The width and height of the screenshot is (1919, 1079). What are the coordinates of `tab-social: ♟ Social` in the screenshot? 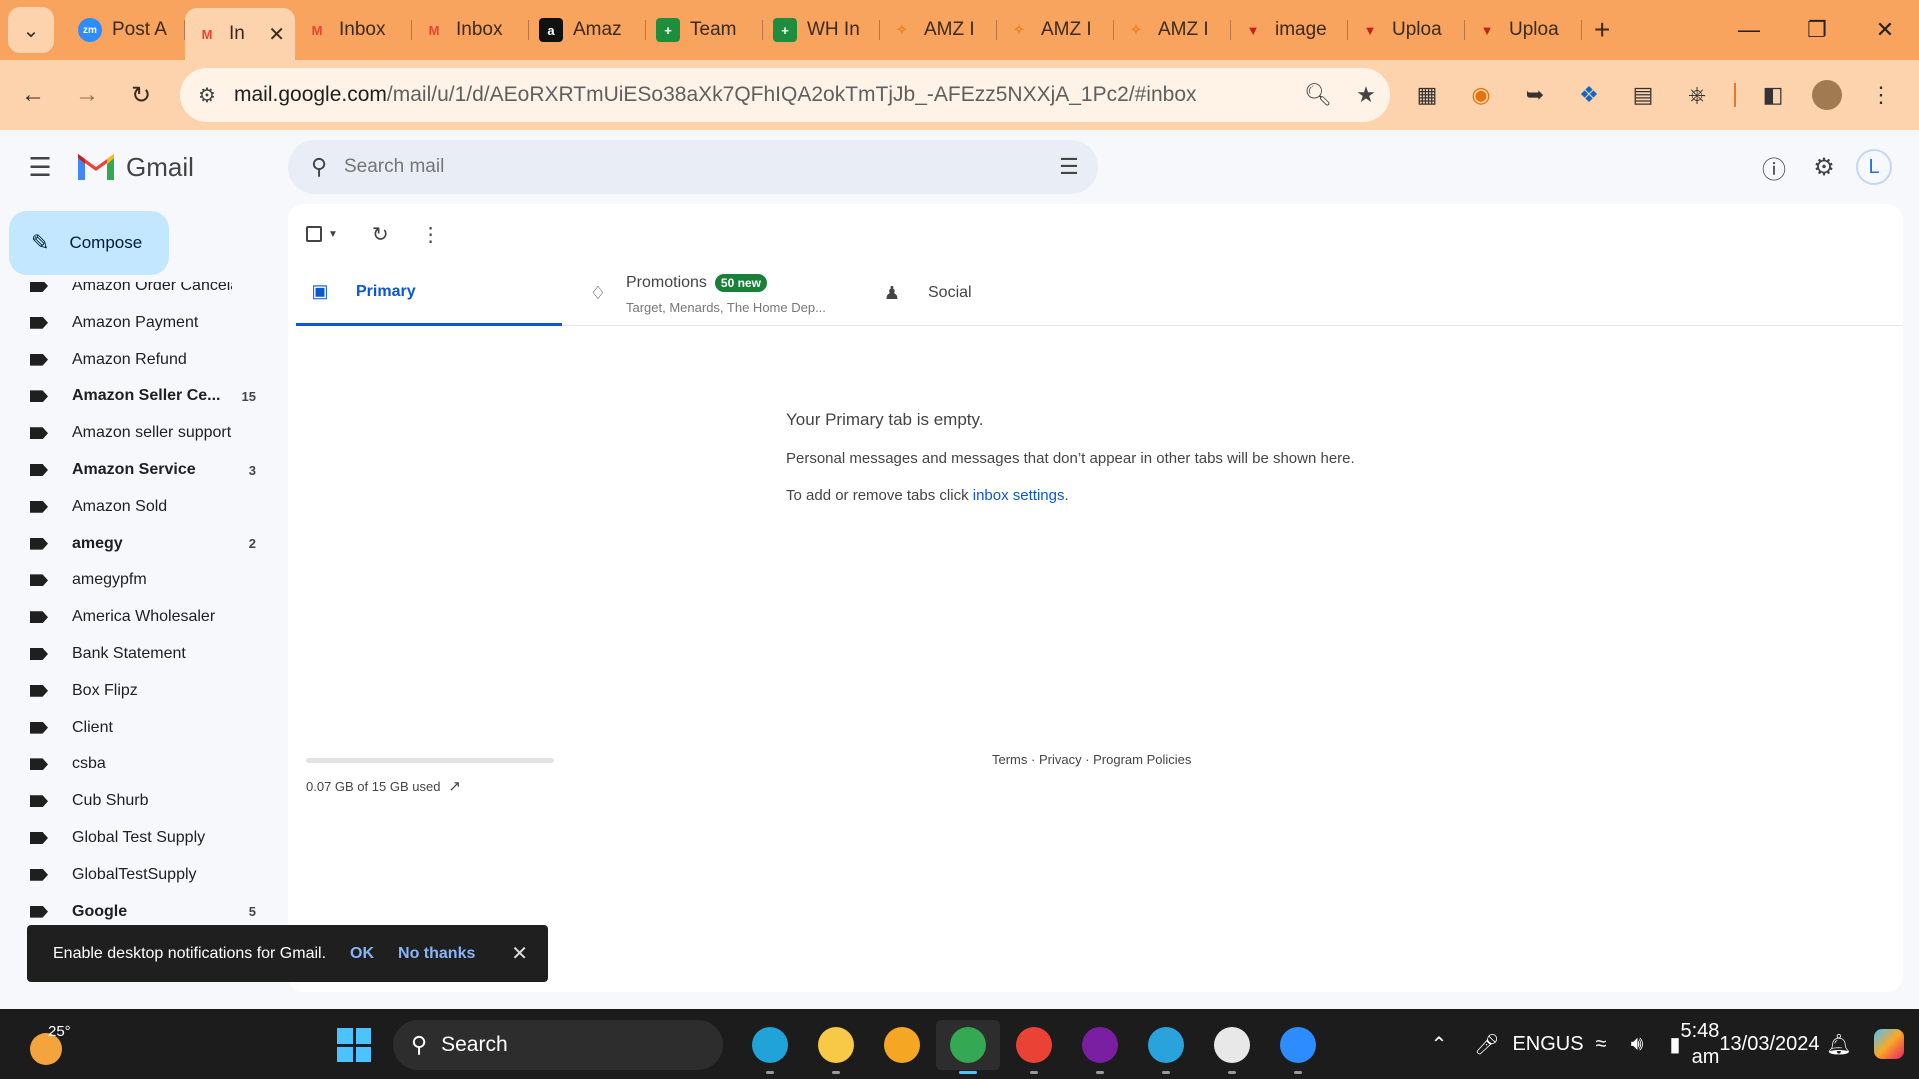 It's located at (1010, 293).